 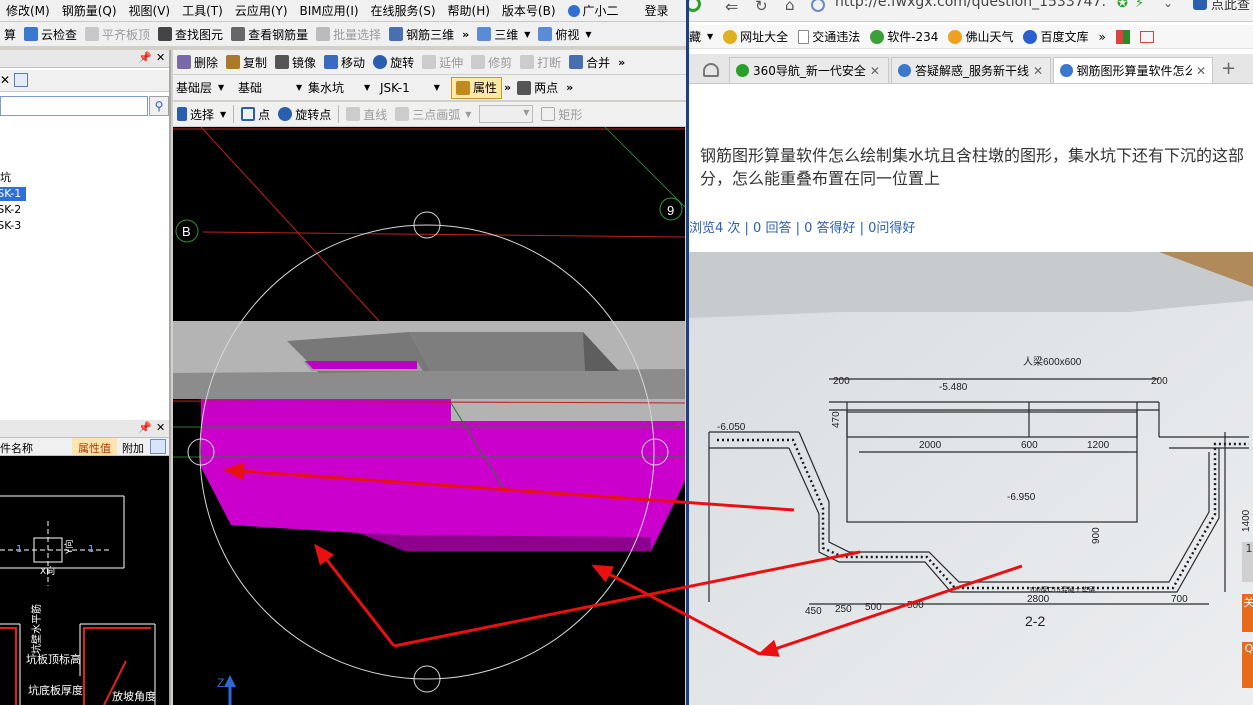 I want to click on calc-button: 算, so click(x=10, y=34).